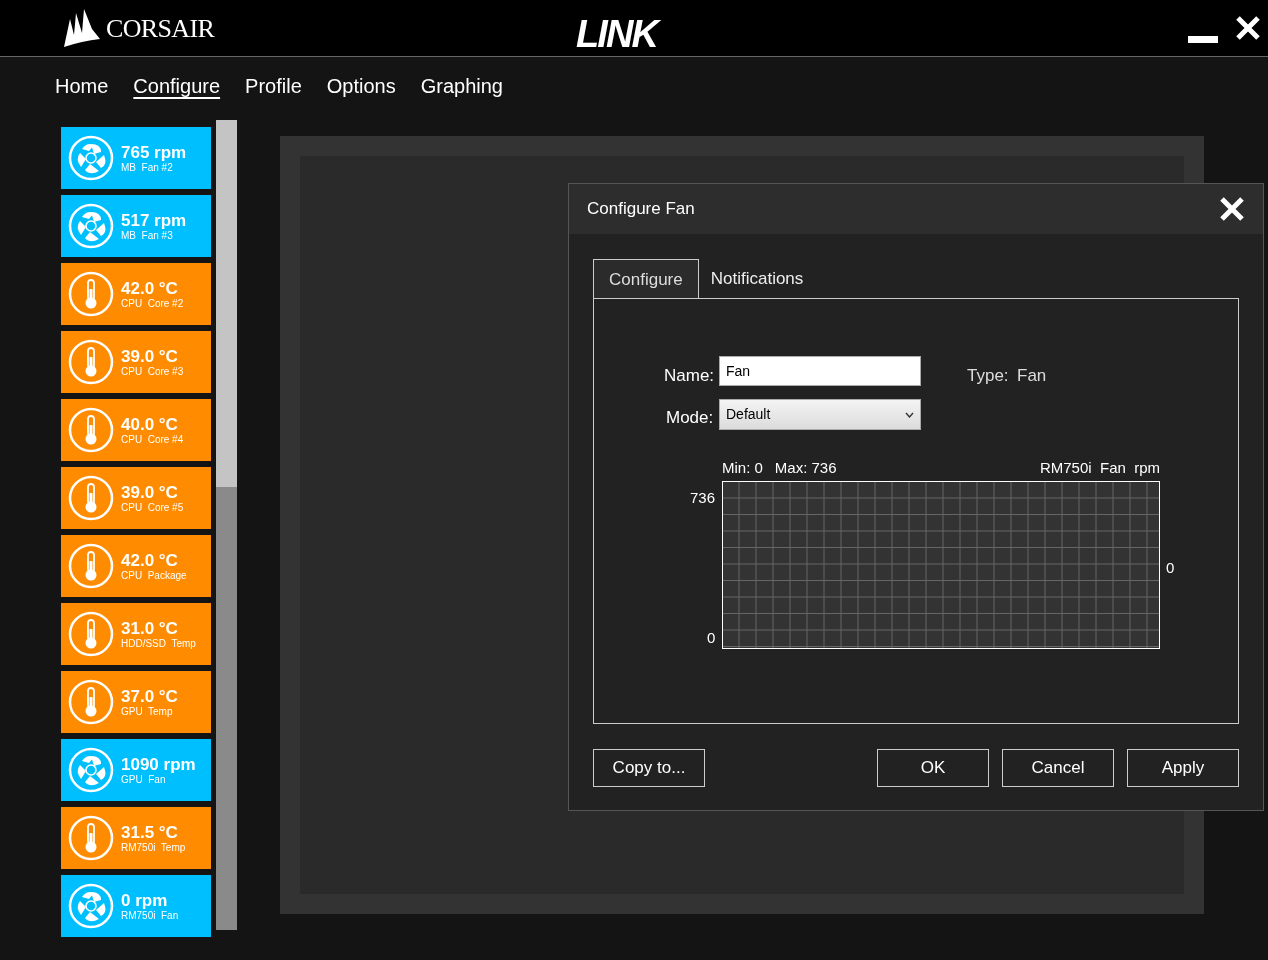 This screenshot has height=960, width=1268. I want to click on sensor-reading: 37.0 °C, so click(149, 696).